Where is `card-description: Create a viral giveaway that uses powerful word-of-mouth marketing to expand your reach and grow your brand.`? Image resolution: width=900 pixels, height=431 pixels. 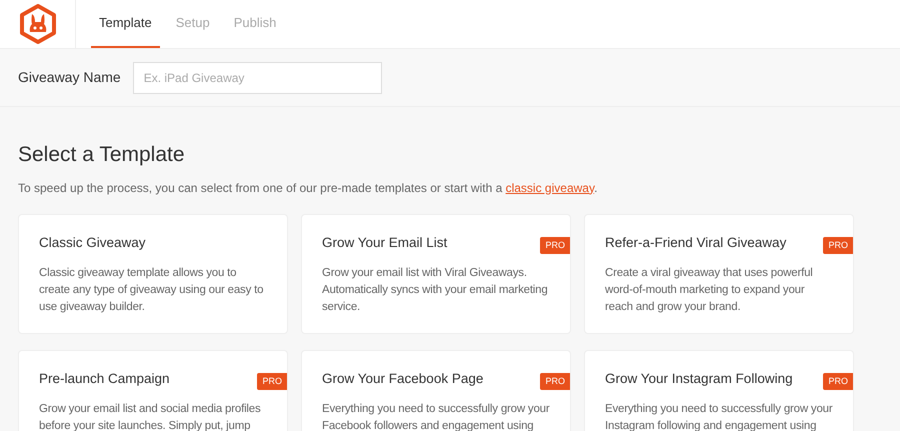 card-description: Create a viral giveaway that uses powerful word-of-mouth marketing to expand your reach and grow your brand. is located at coordinates (709, 290).